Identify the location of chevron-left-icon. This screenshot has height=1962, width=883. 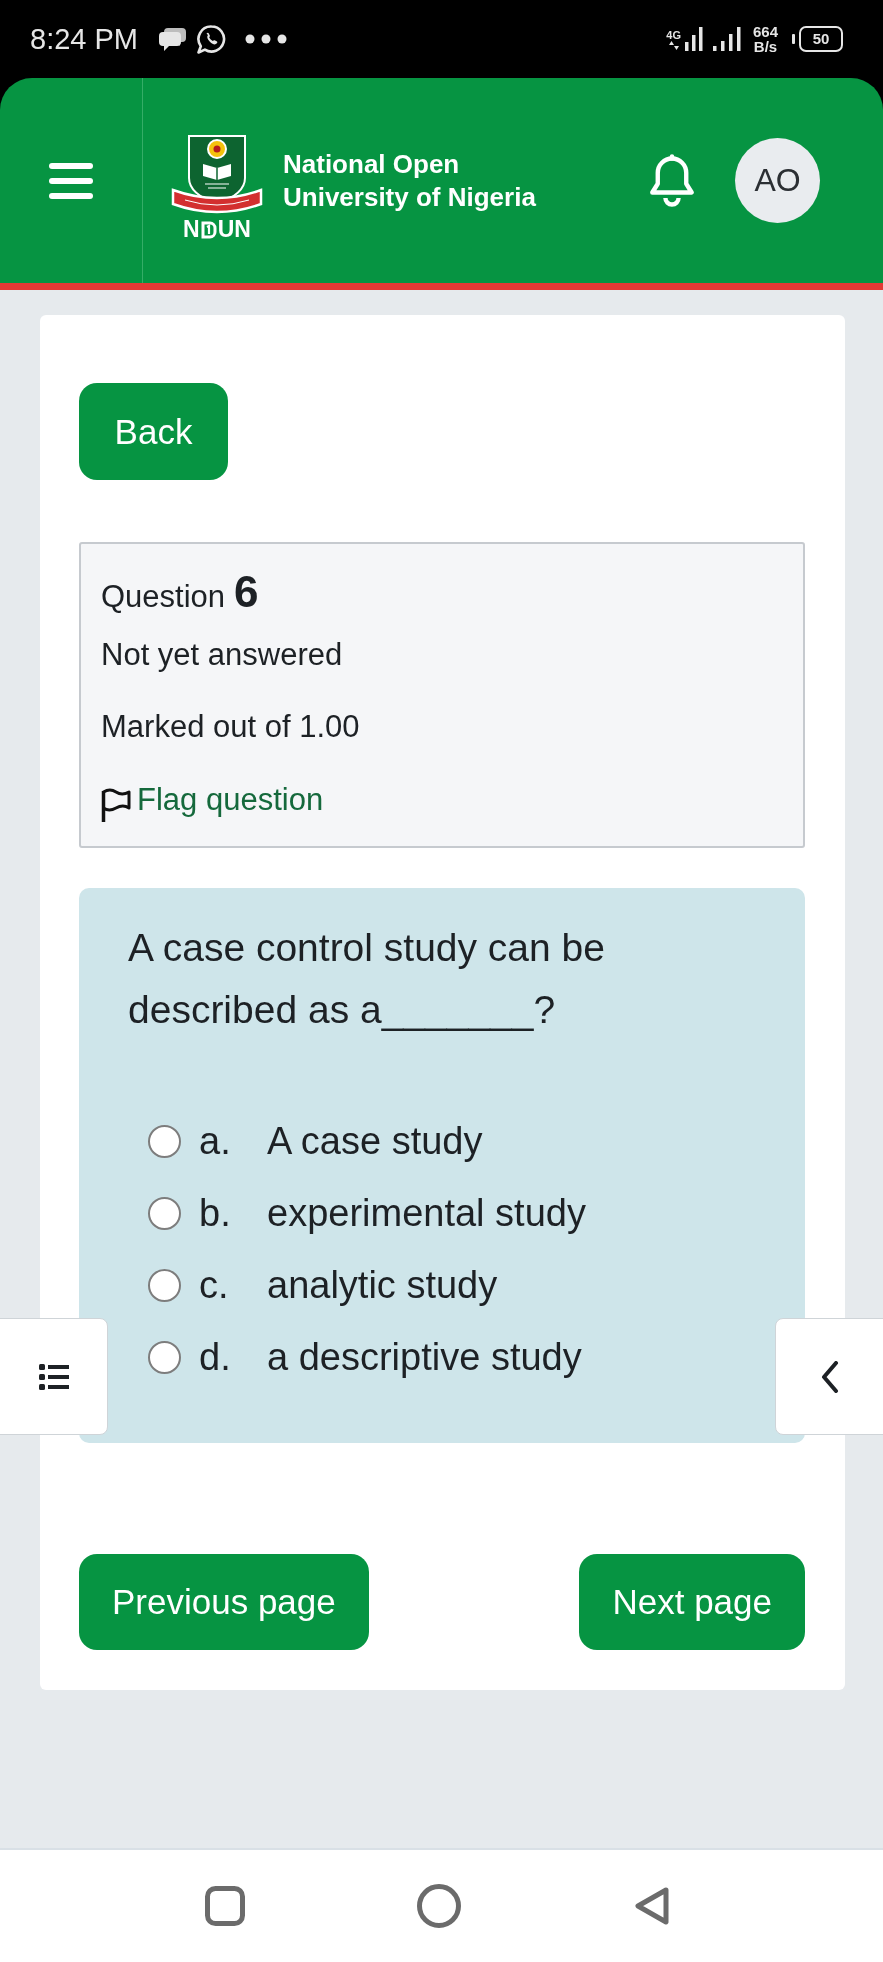
(830, 1376).